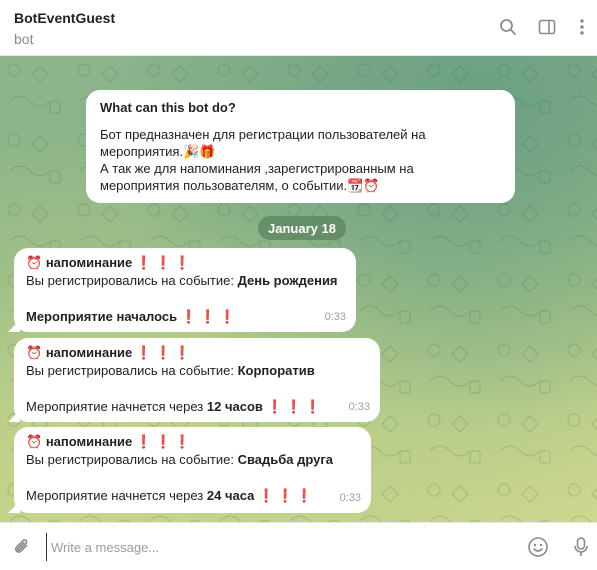  What do you see at coordinates (168, 107) in the screenshot?
I see `bot-intro-title: What can this bot do?` at bounding box center [168, 107].